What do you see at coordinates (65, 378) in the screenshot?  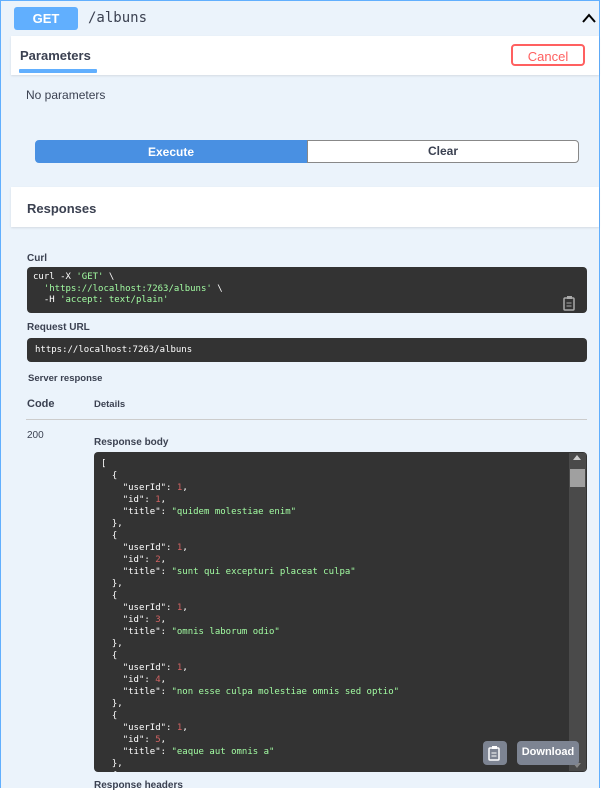 I see `server-response-label: Server response` at bounding box center [65, 378].